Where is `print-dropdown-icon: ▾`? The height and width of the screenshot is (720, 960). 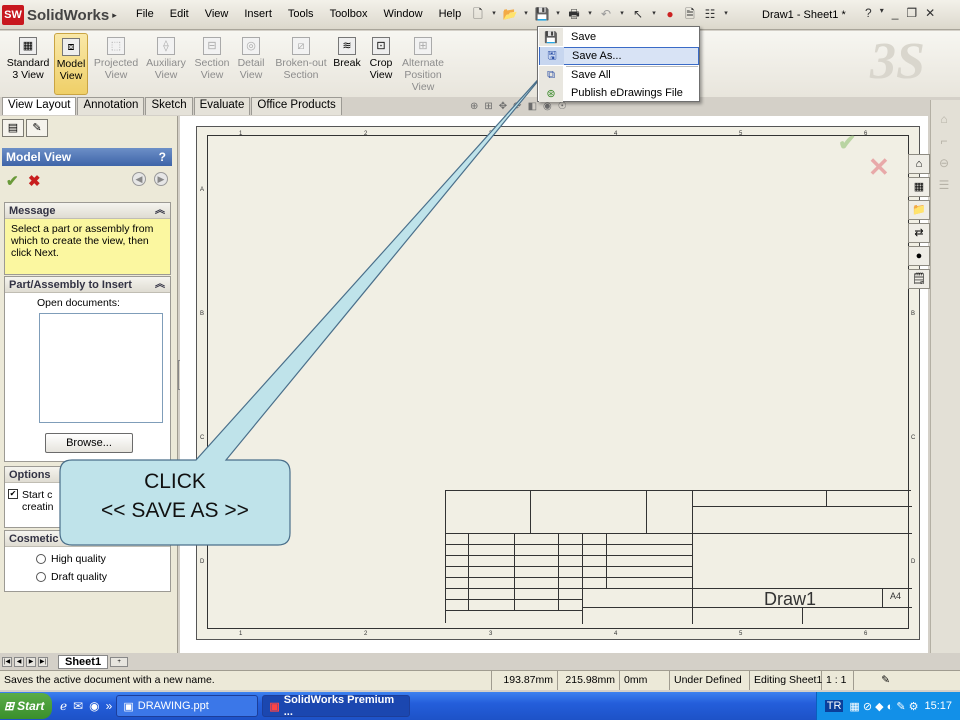
print-dropdown-icon: ▾ is located at coordinates (590, 14).